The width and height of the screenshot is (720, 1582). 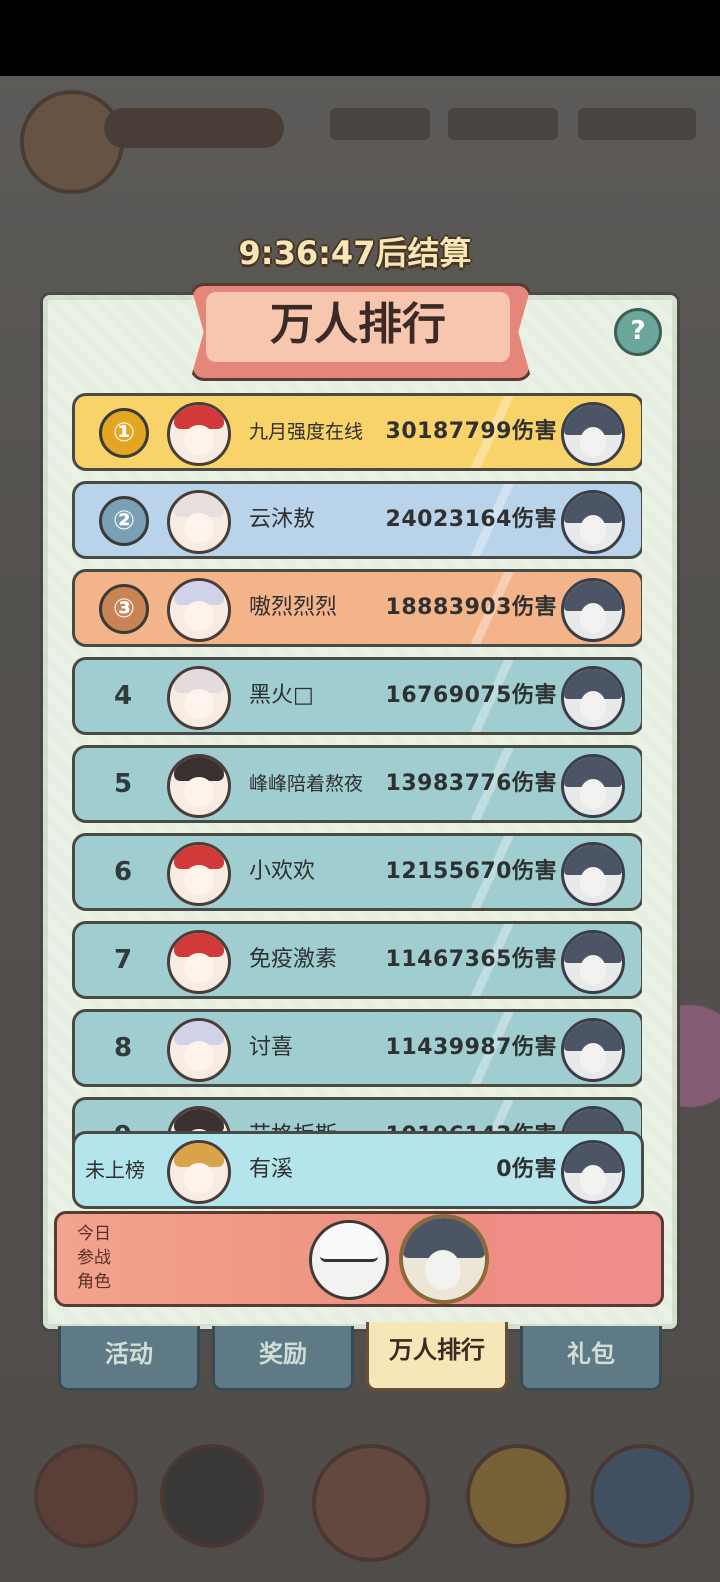 What do you see at coordinates (271, 1047) in the screenshot?
I see `player-name: 讨喜` at bounding box center [271, 1047].